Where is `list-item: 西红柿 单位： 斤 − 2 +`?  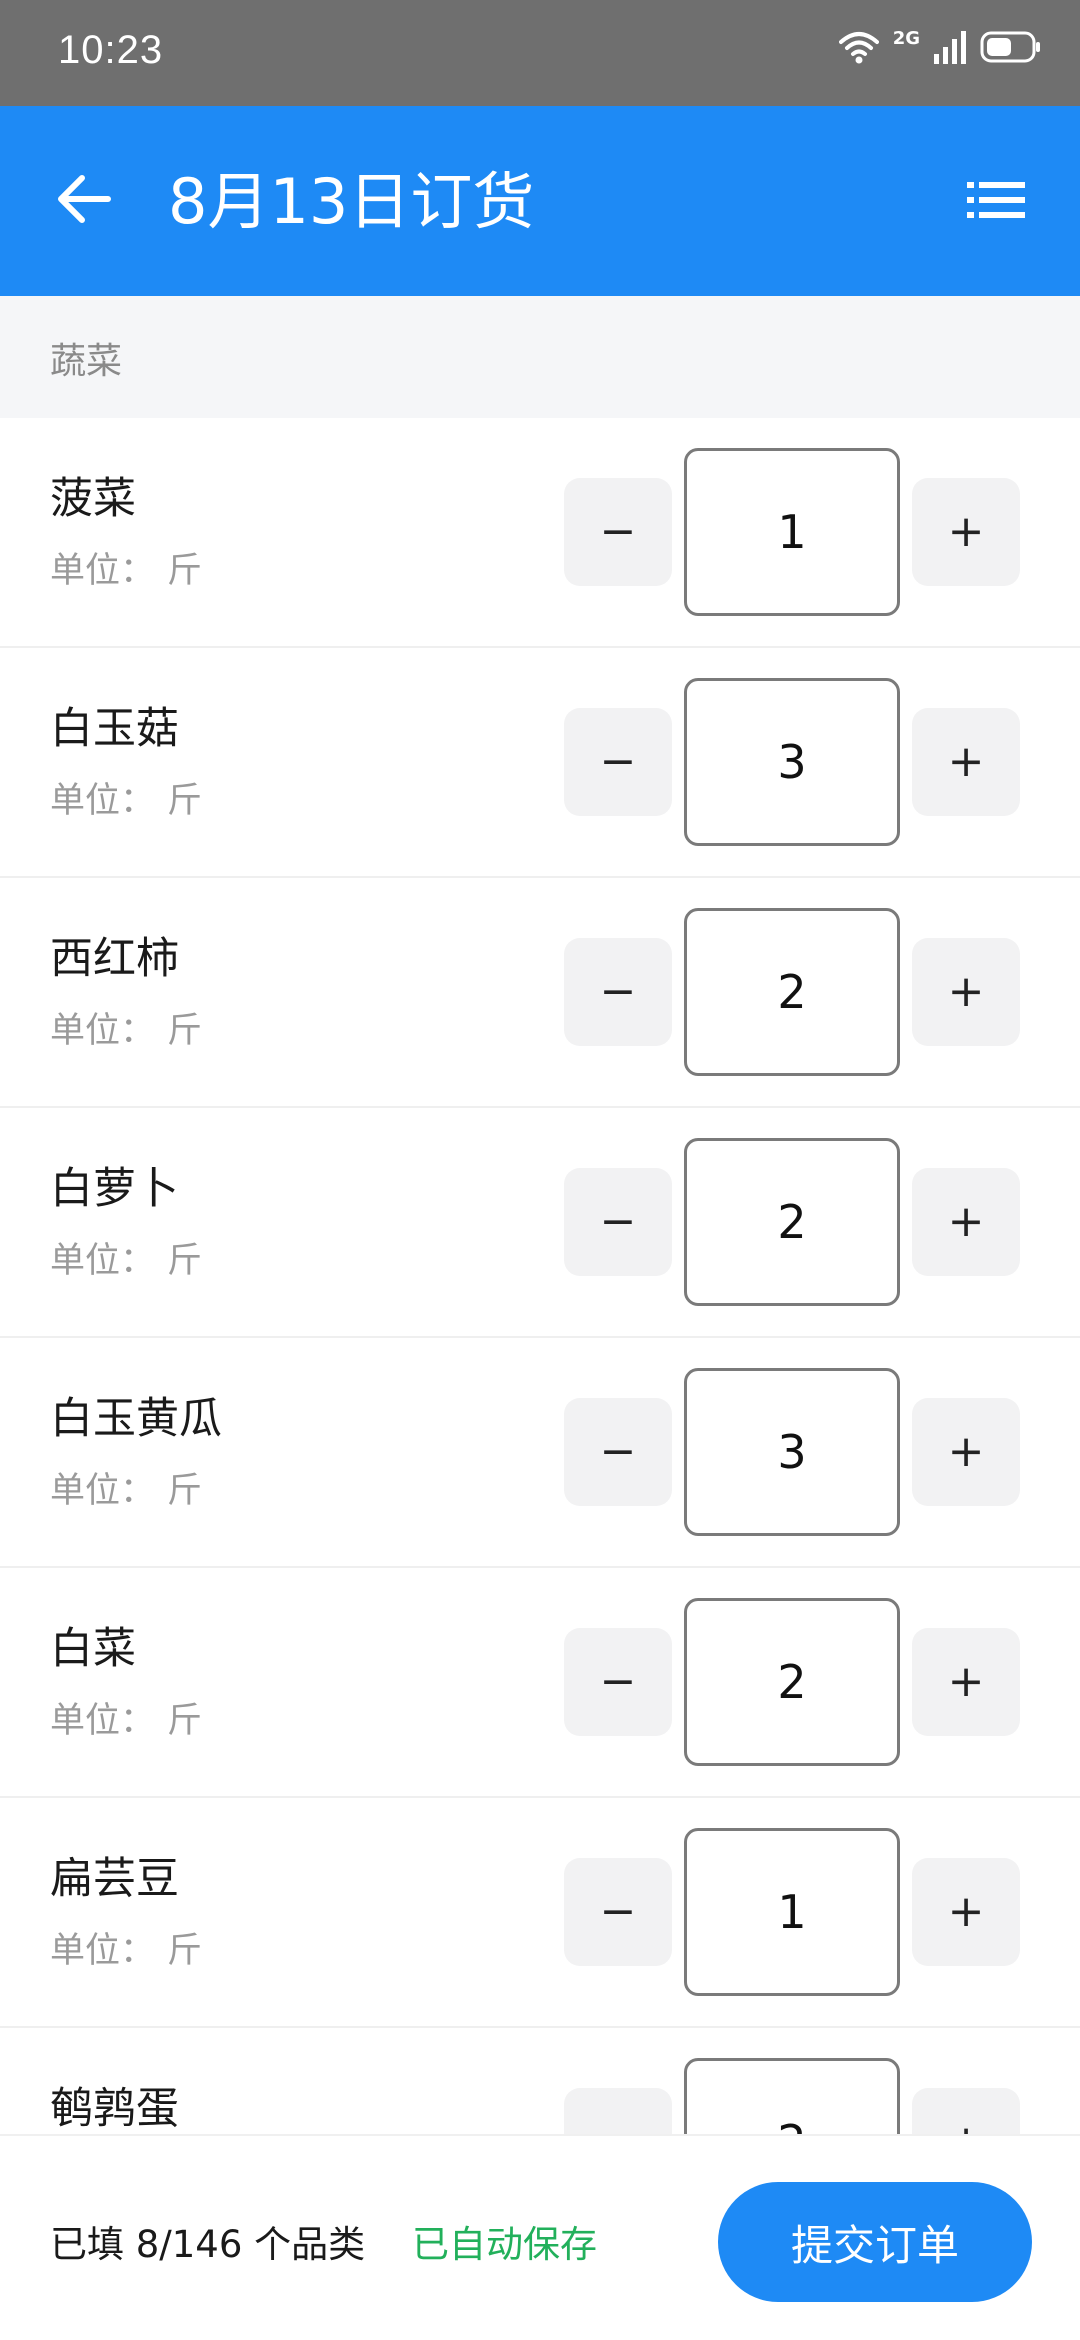
list-item: 西红柿 单位： 斤 − 2 + is located at coordinates (540, 993).